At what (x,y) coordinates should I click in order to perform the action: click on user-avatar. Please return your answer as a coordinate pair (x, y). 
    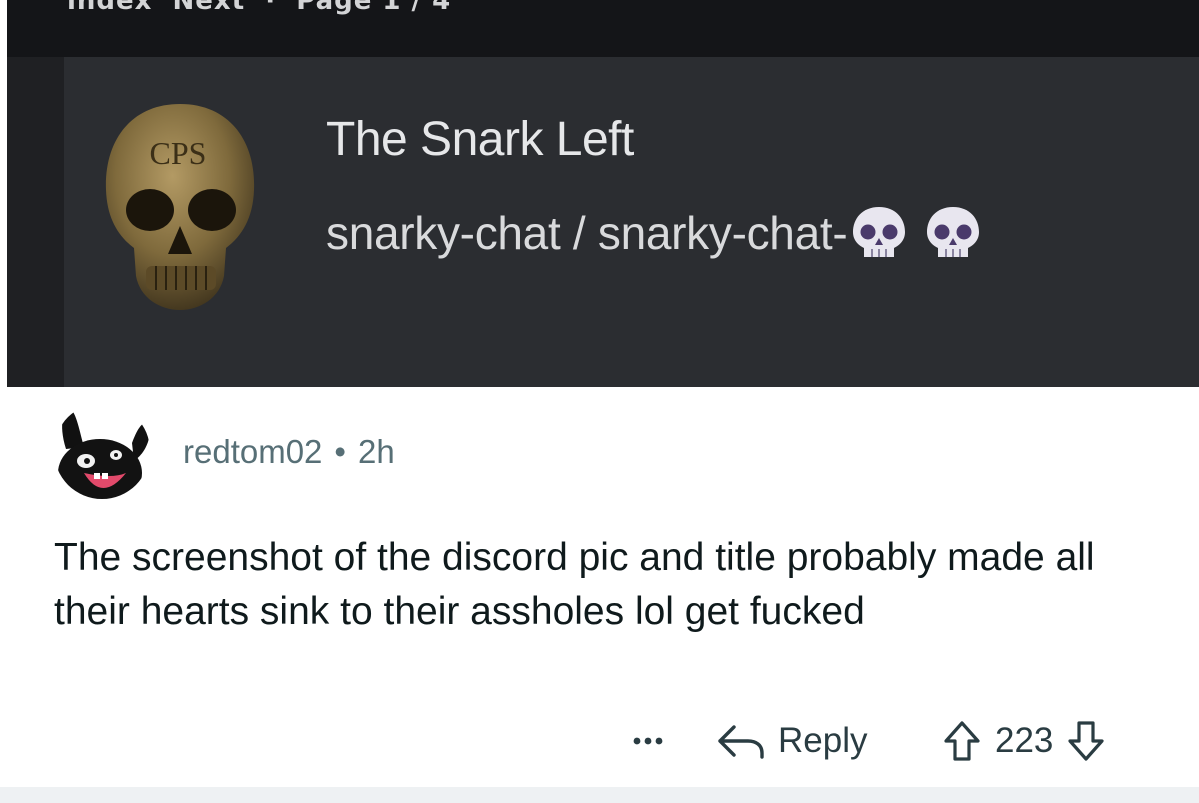
    Looking at the image, I should click on (102, 451).